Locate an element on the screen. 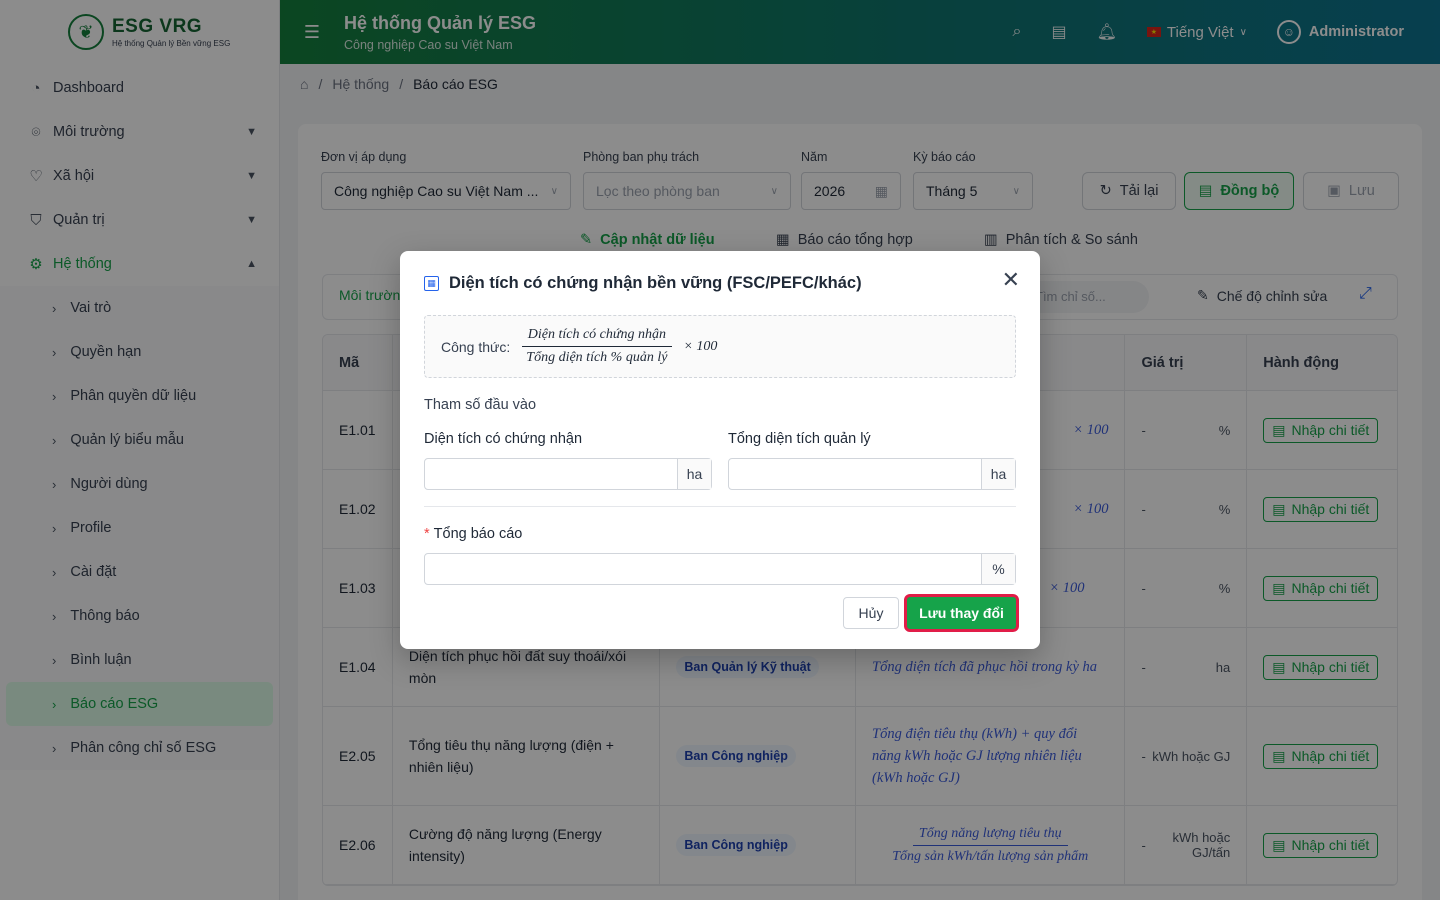  save-changes-button: Lưu thay đổi is located at coordinates (961, 613).